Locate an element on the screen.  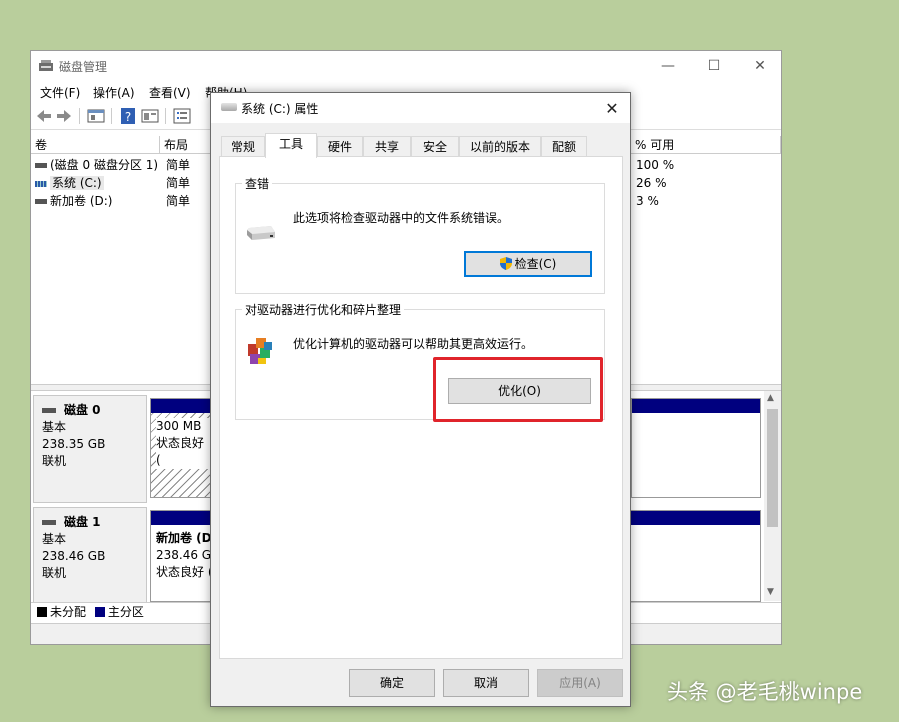
disk-size: 238.46 GB is located at coordinates (74, 556).